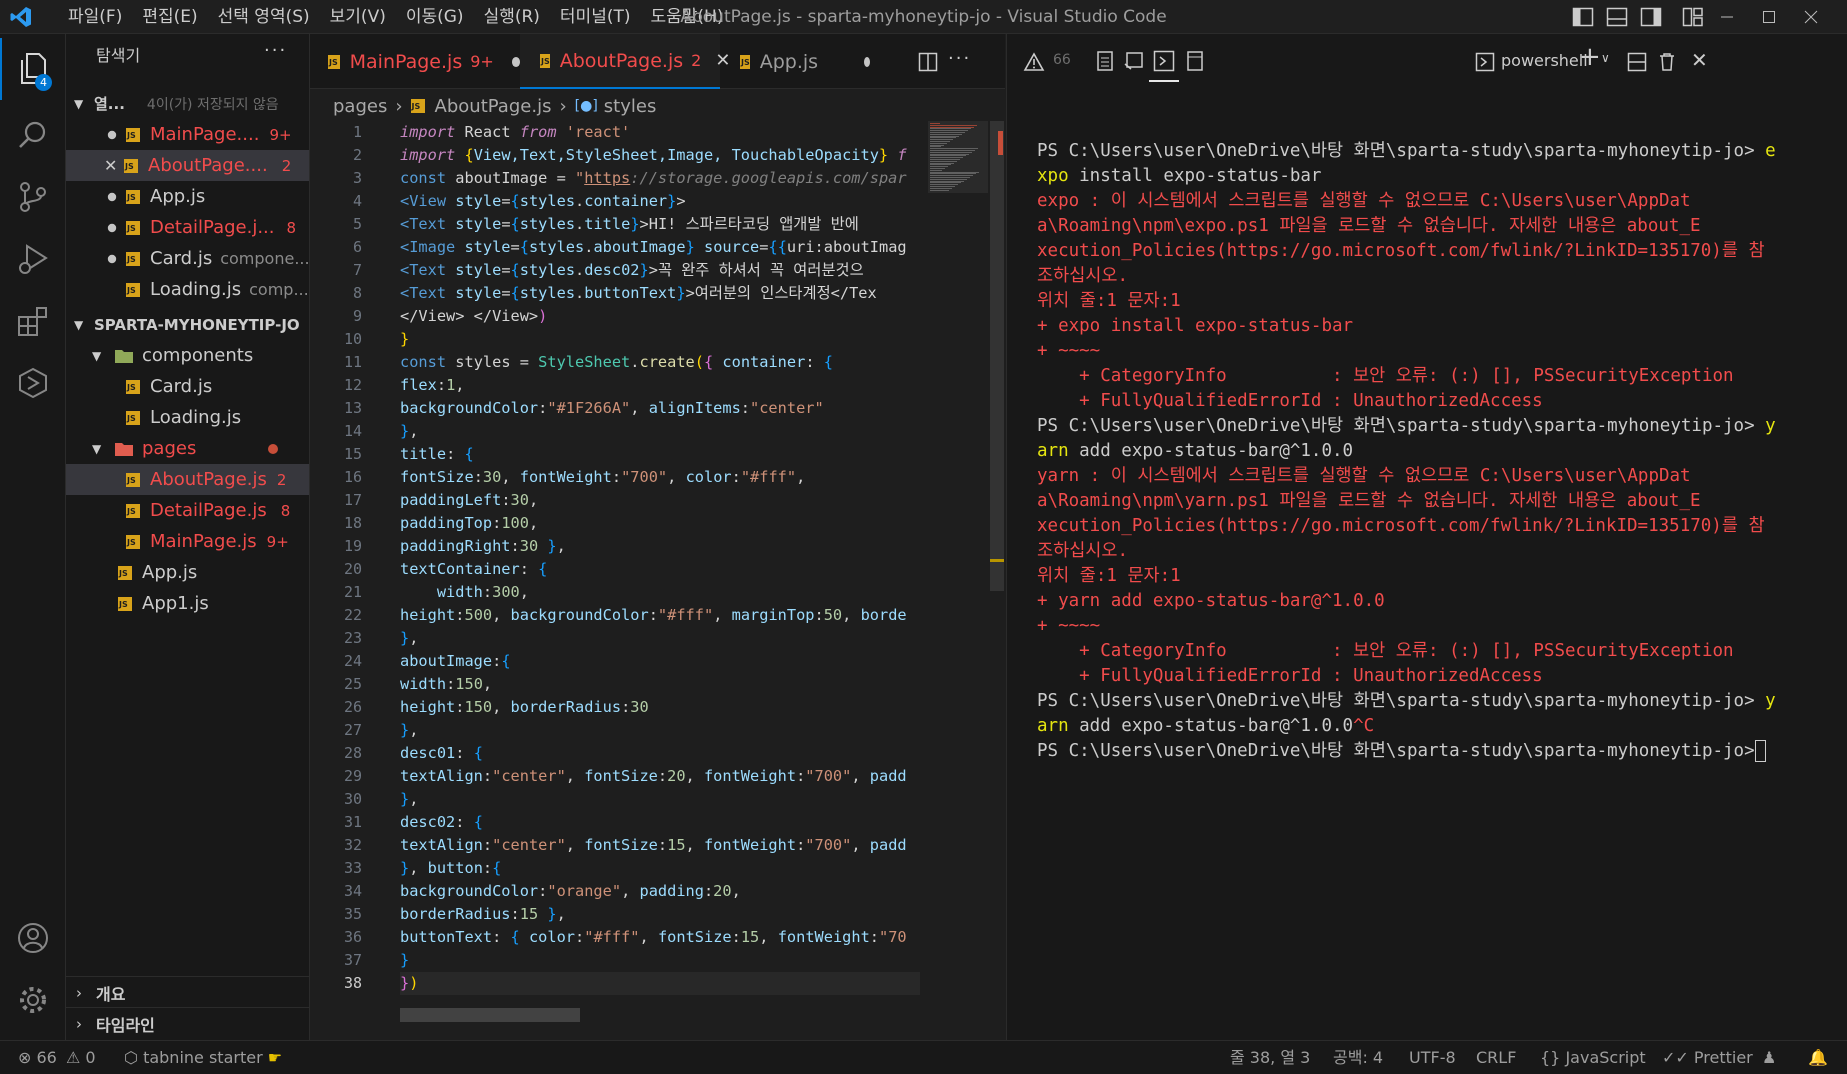 The width and height of the screenshot is (1847, 1074). Describe the element at coordinates (1034, 62) in the screenshot. I see `problems-warning-icon` at that location.